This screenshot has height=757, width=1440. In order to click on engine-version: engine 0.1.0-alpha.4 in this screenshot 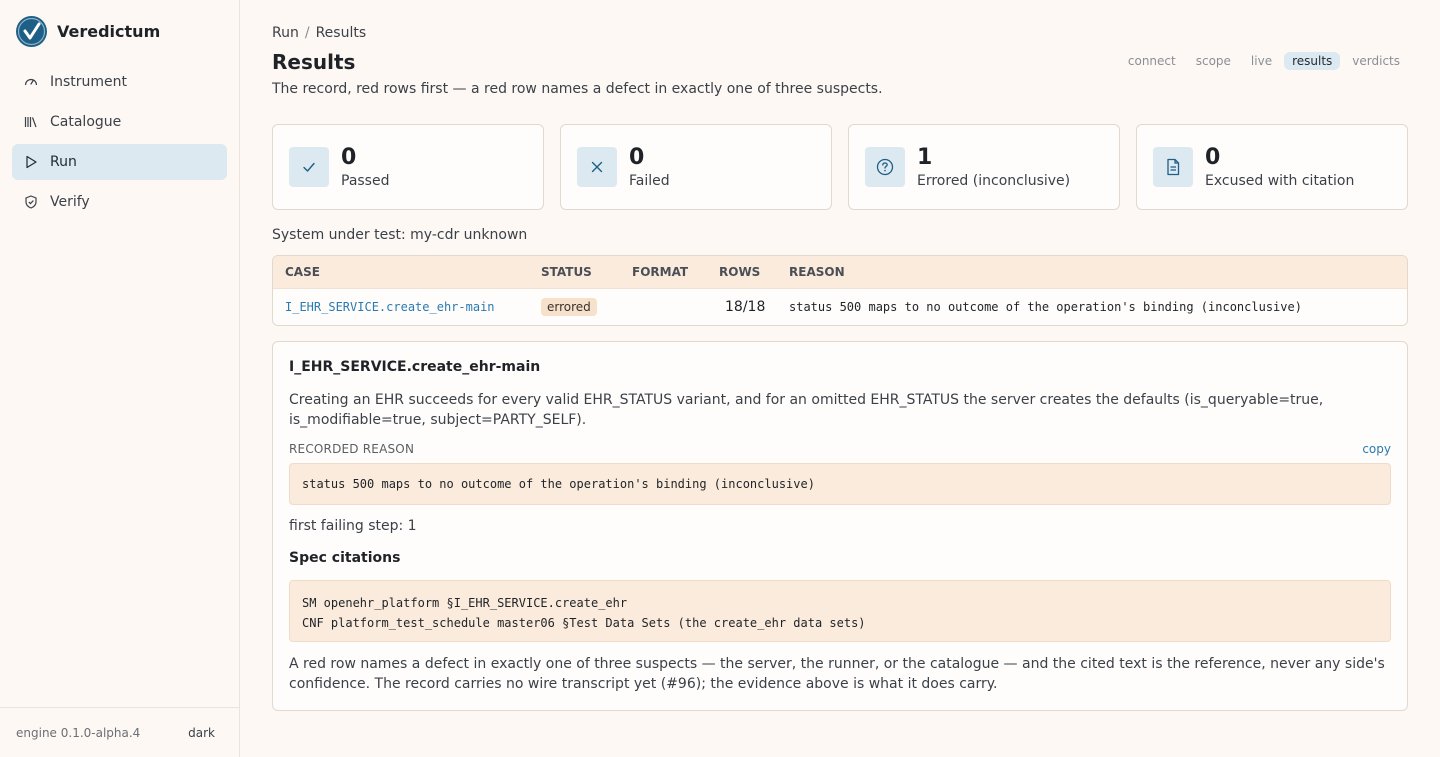, I will do `click(78, 732)`.